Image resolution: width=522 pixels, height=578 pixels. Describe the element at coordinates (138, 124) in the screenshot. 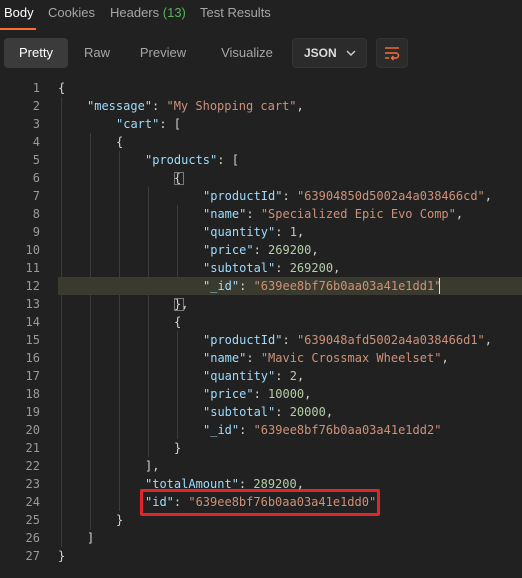

I see `json-key: "cart"` at that location.